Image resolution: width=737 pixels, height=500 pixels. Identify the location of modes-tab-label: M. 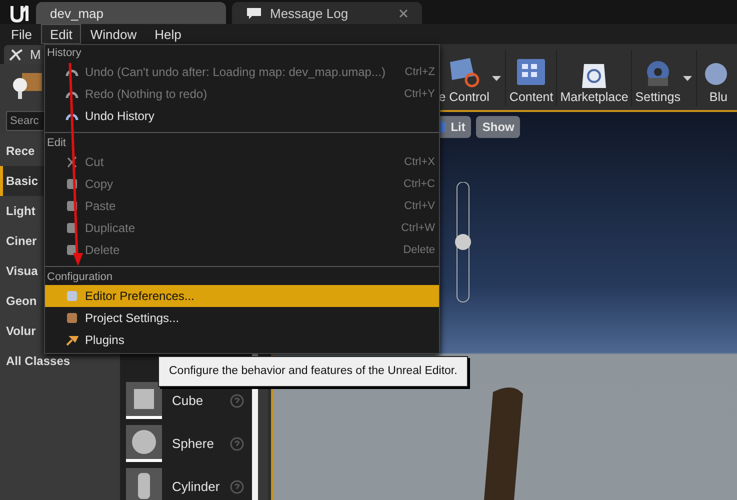
(35, 54).